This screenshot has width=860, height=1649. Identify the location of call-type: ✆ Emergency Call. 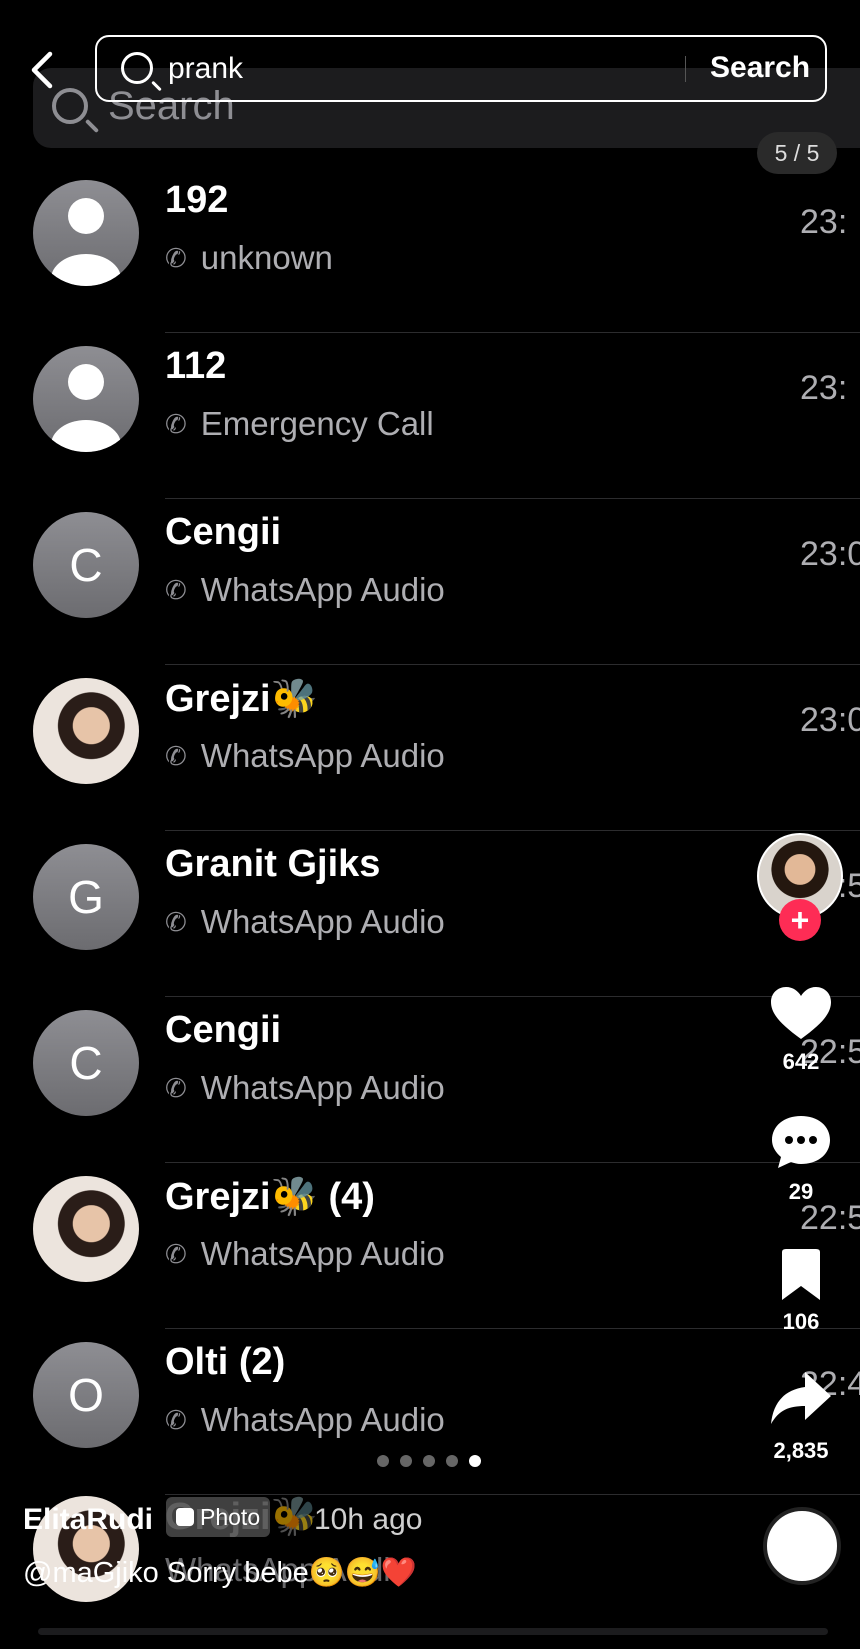
(299, 424).